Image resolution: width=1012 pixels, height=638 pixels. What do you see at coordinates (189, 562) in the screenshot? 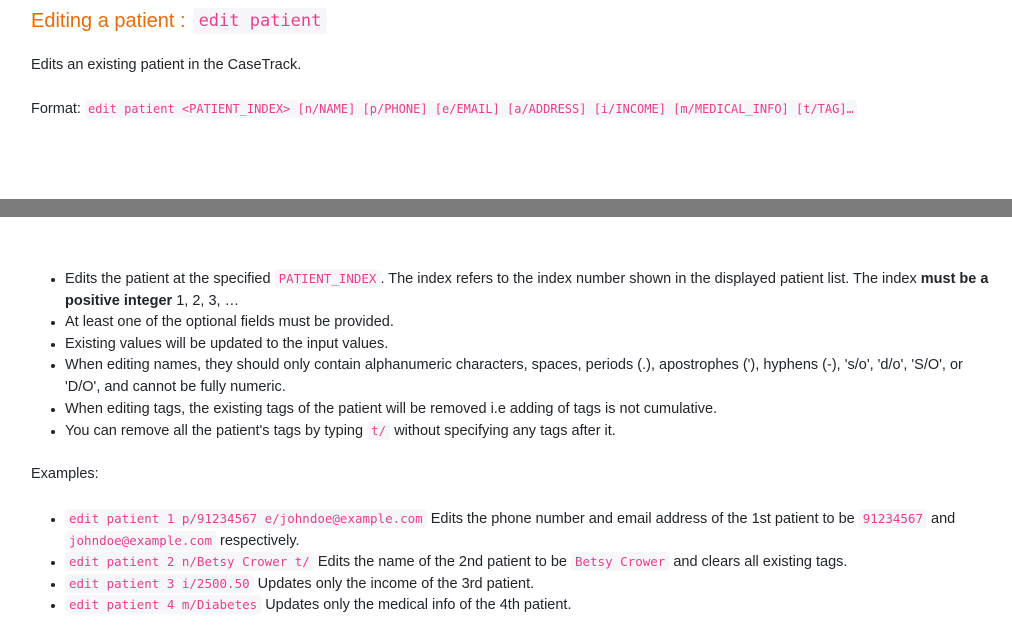
I see `example-command: edit patient 2 n/Betsy Crower t/` at bounding box center [189, 562].